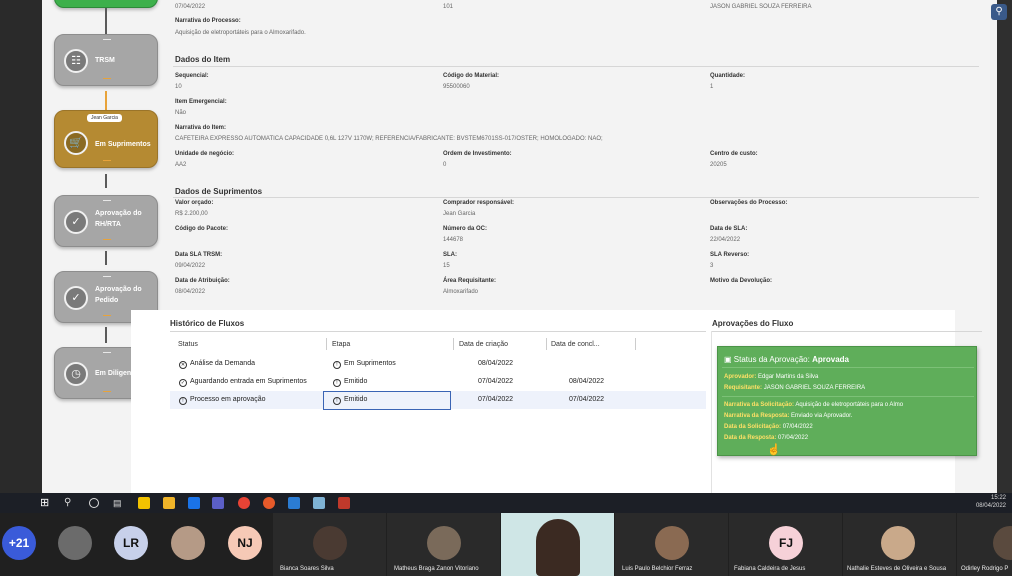  What do you see at coordinates (131, 543) in the screenshot?
I see `participant-avatar: LR` at bounding box center [131, 543].